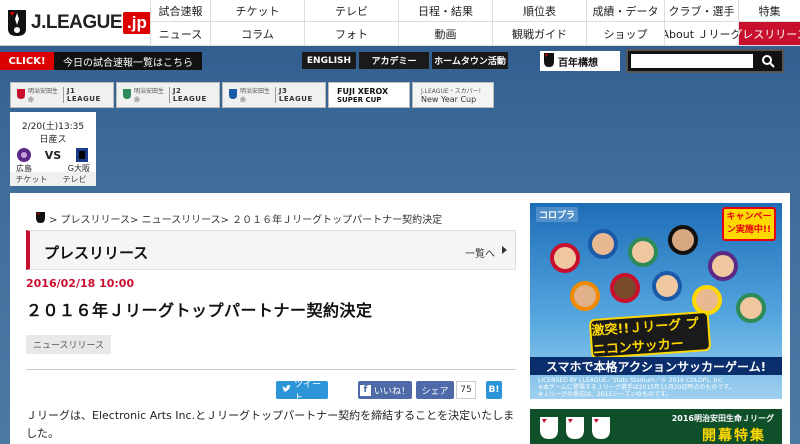 The image size is (800, 444). I want to click on j3-sponsor: 明治安田生命, so click(255, 96).